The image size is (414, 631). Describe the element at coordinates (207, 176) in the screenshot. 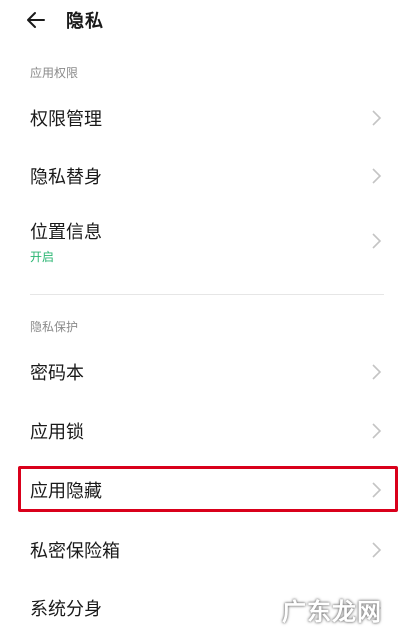

I see `row-privacy-substitute: 隐私替身` at that location.